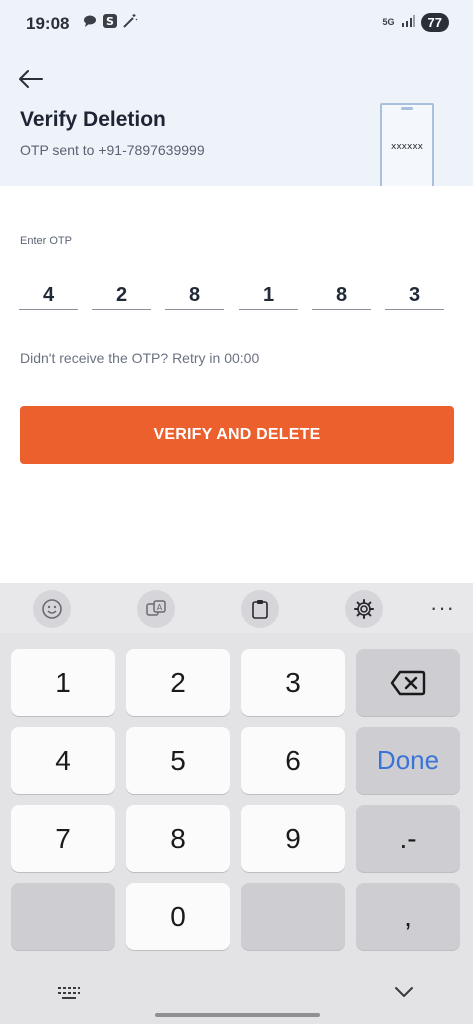 Image resolution: width=473 pixels, height=1024 pixels. I want to click on retry-otp-text: Didn't receive the OTP? Retry in 00:00, so click(139, 358).